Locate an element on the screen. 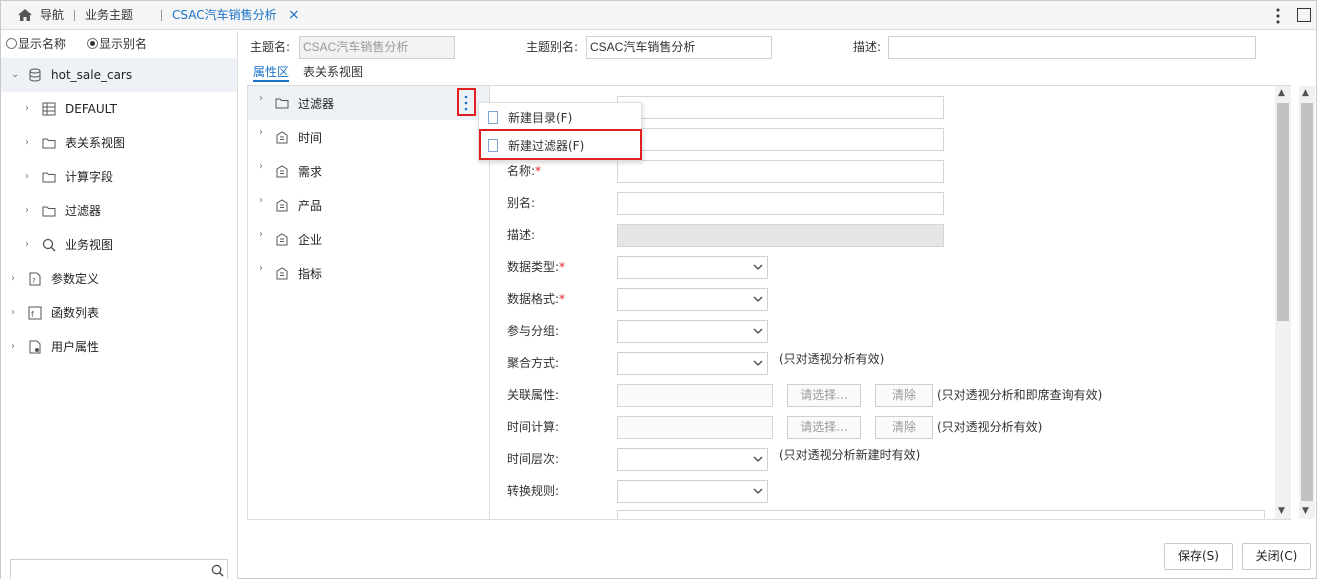 The image size is (1317, 579). tab-separator is located at coordinates (74, 15).